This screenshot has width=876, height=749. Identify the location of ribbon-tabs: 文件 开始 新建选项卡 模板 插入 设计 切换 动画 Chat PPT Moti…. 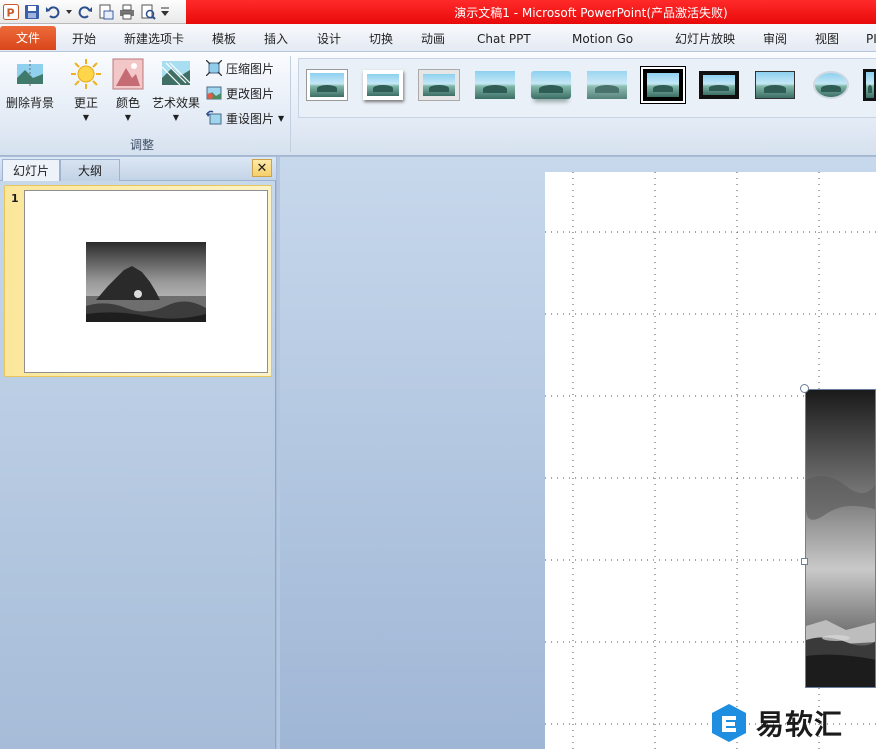
(438, 38).